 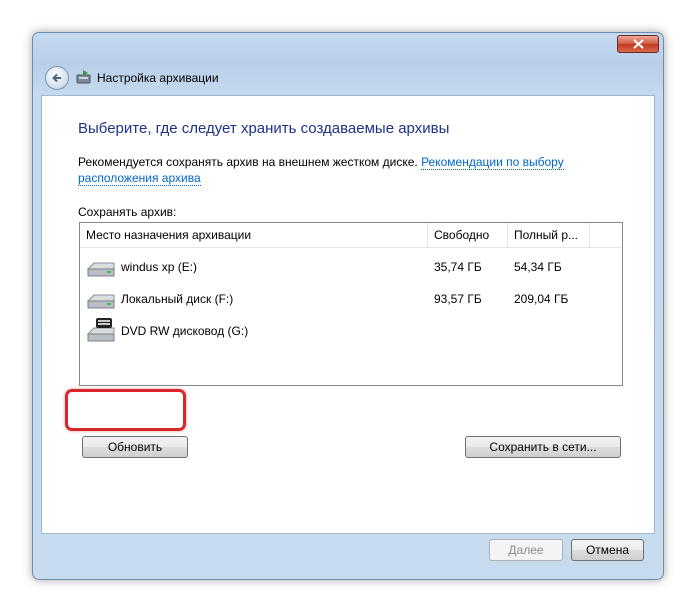 What do you see at coordinates (185, 331) in the screenshot?
I see `drive-name: DVD RW дисковод (G:)` at bounding box center [185, 331].